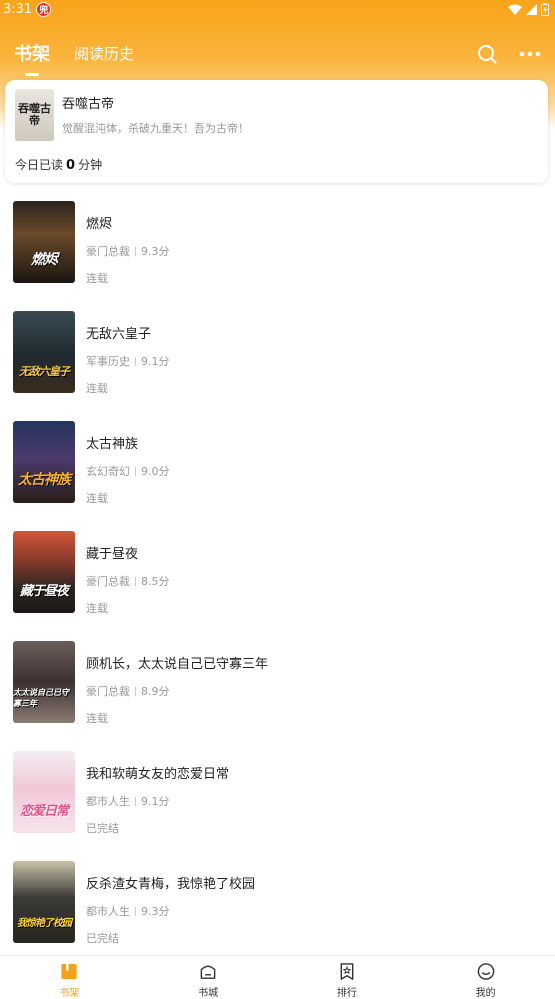  What do you see at coordinates (276, 164) in the screenshot?
I see `today-reading-time: 今日已读 0 分钟` at bounding box center [276, 164].